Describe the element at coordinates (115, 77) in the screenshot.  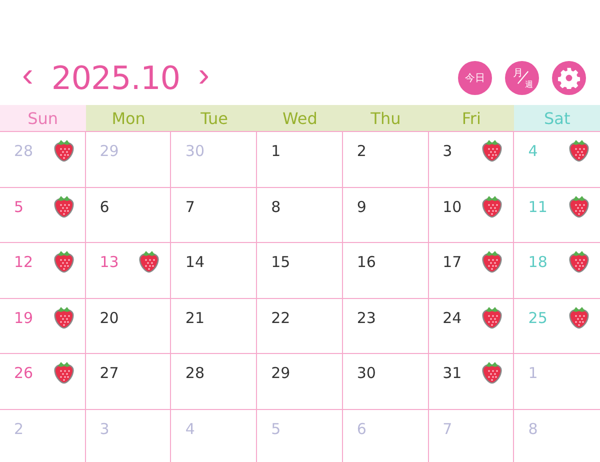
I see `month-title: 2025.10` at that location.